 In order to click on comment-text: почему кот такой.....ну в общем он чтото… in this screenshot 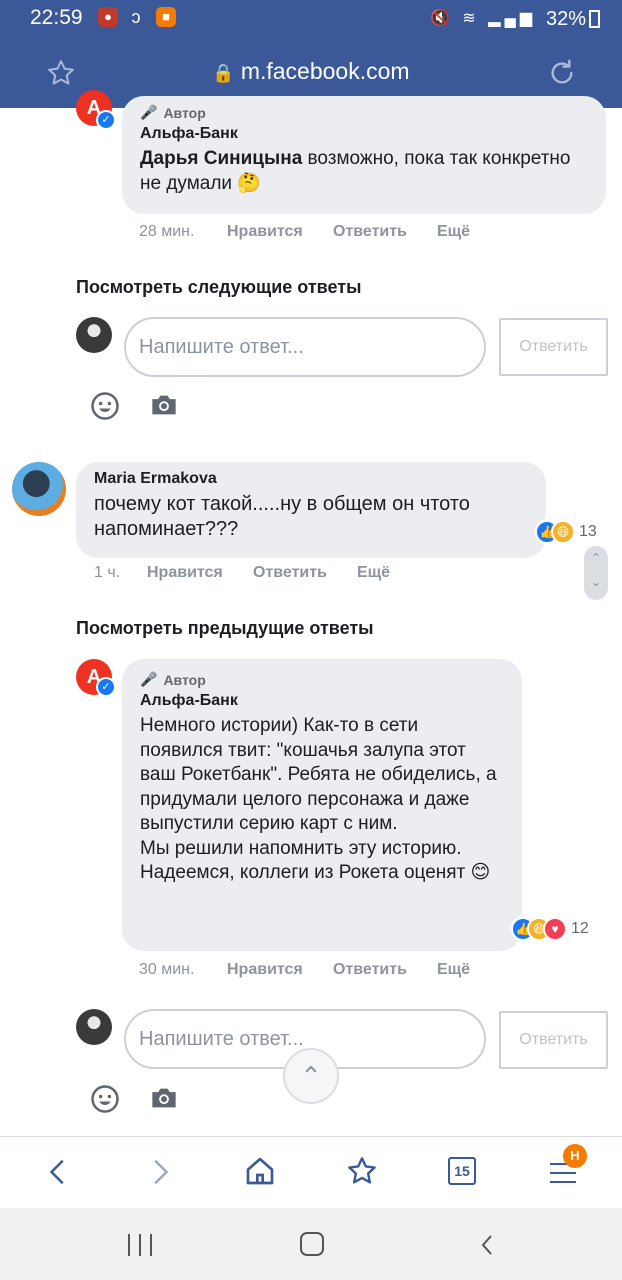, I will do `click(282, 516)`.